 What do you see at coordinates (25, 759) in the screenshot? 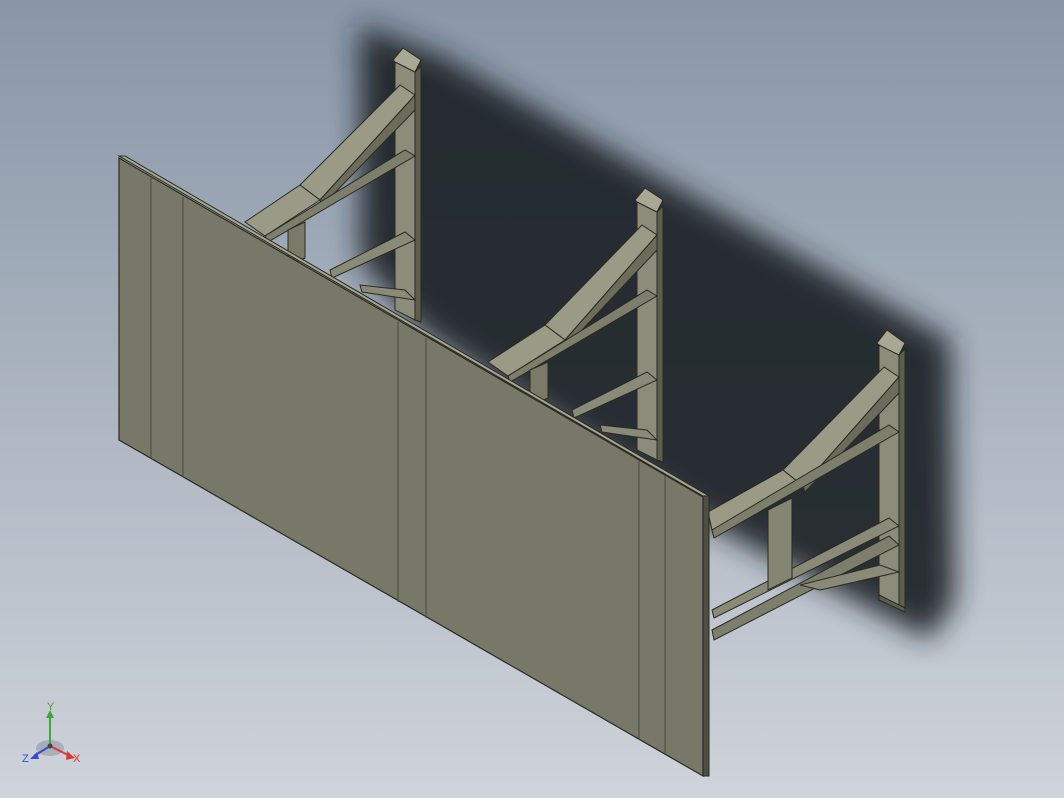
I see `z-axis-label: Z` at bounding box center [25, 759].